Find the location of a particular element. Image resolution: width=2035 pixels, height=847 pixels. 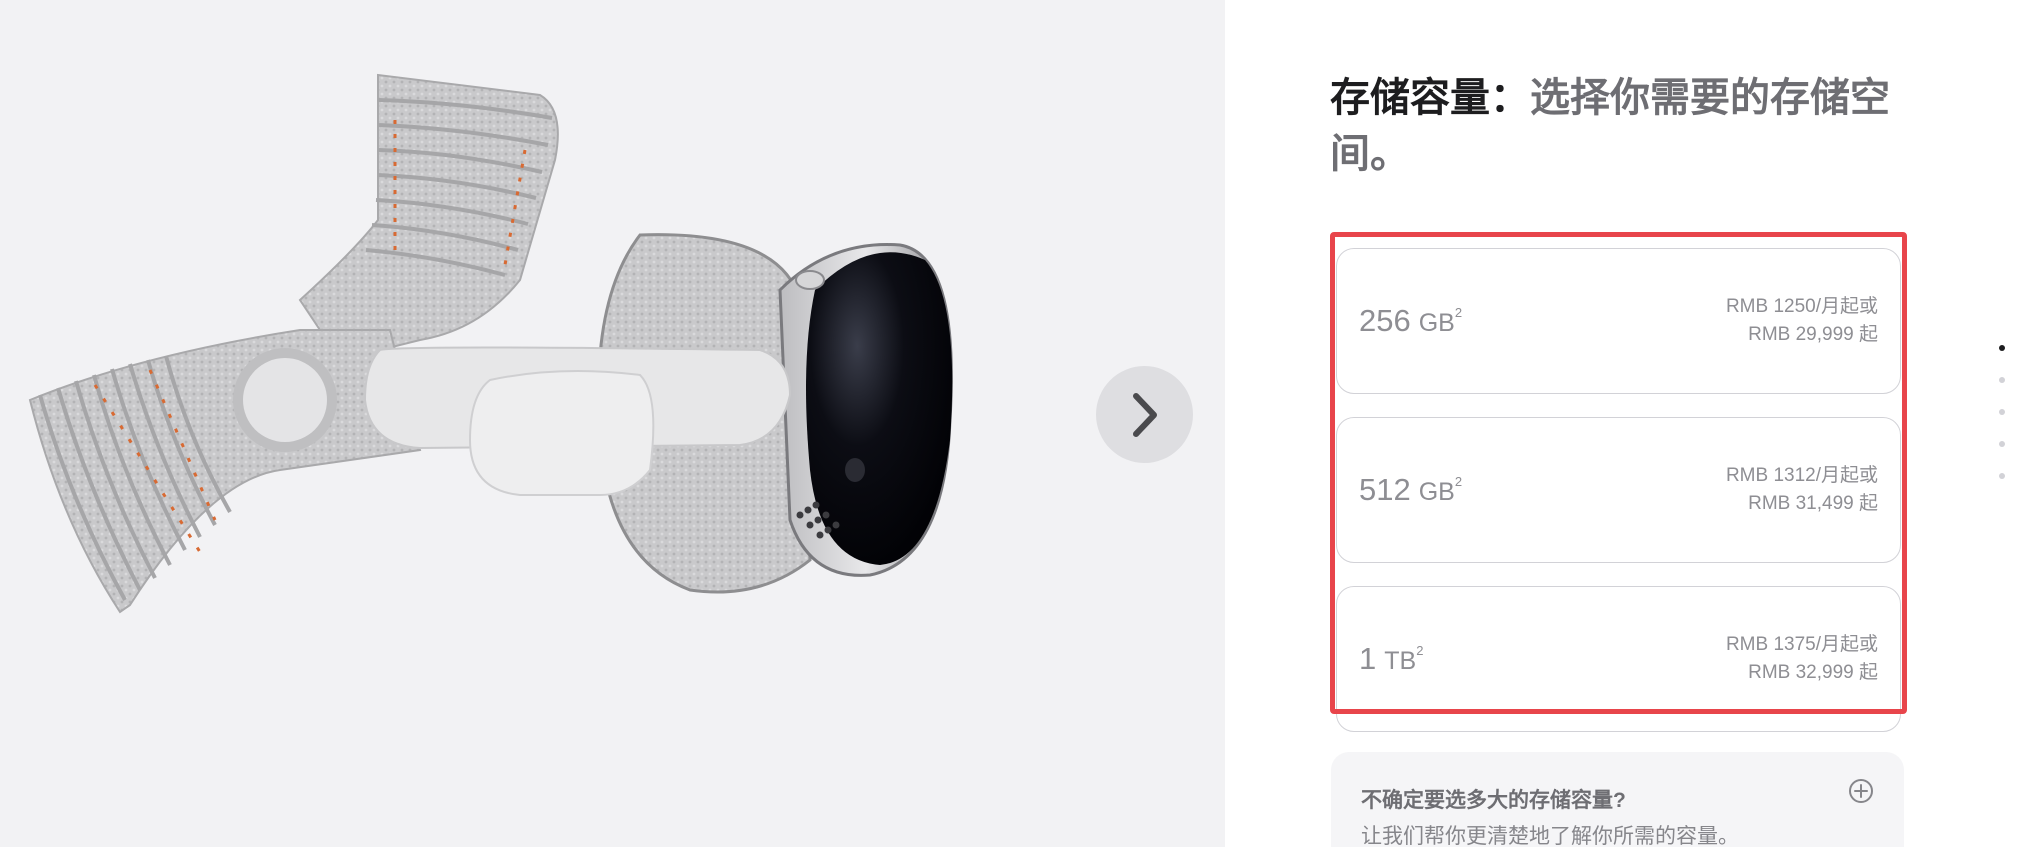

storage-help-card: 不确定要选多大的存储容量? 让我们帮你更清楚地了解你所需的容量。 is located at coordinates (1617, 799).